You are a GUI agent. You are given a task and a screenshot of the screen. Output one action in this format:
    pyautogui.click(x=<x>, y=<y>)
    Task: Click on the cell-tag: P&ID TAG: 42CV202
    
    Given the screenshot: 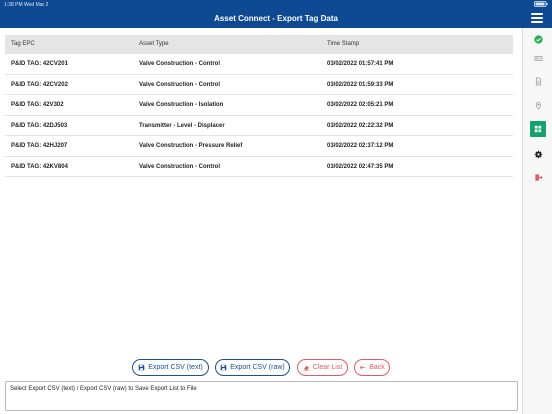 What is the action you would take?
    pyautogui.click(x=39, y=84)
    